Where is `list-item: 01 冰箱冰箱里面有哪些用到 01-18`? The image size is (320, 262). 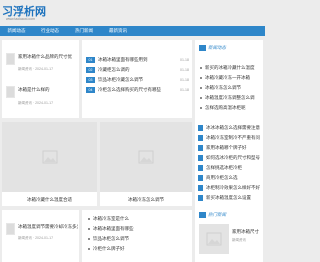 list-item: 01 冰箱冰箱里面有哪些用到 01-18 is located at coordinates (138, 60).